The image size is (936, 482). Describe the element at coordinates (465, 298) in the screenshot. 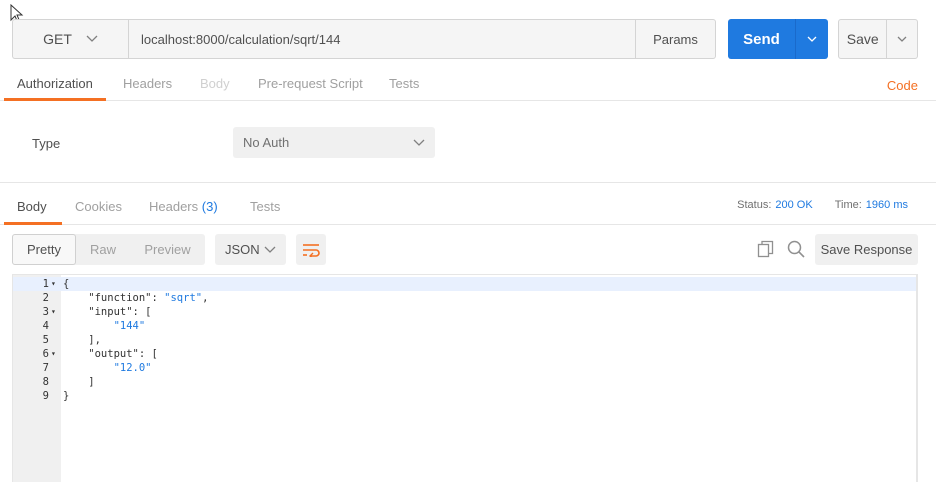

I see `code-line: 2 "function": "sqrt",` at that location.